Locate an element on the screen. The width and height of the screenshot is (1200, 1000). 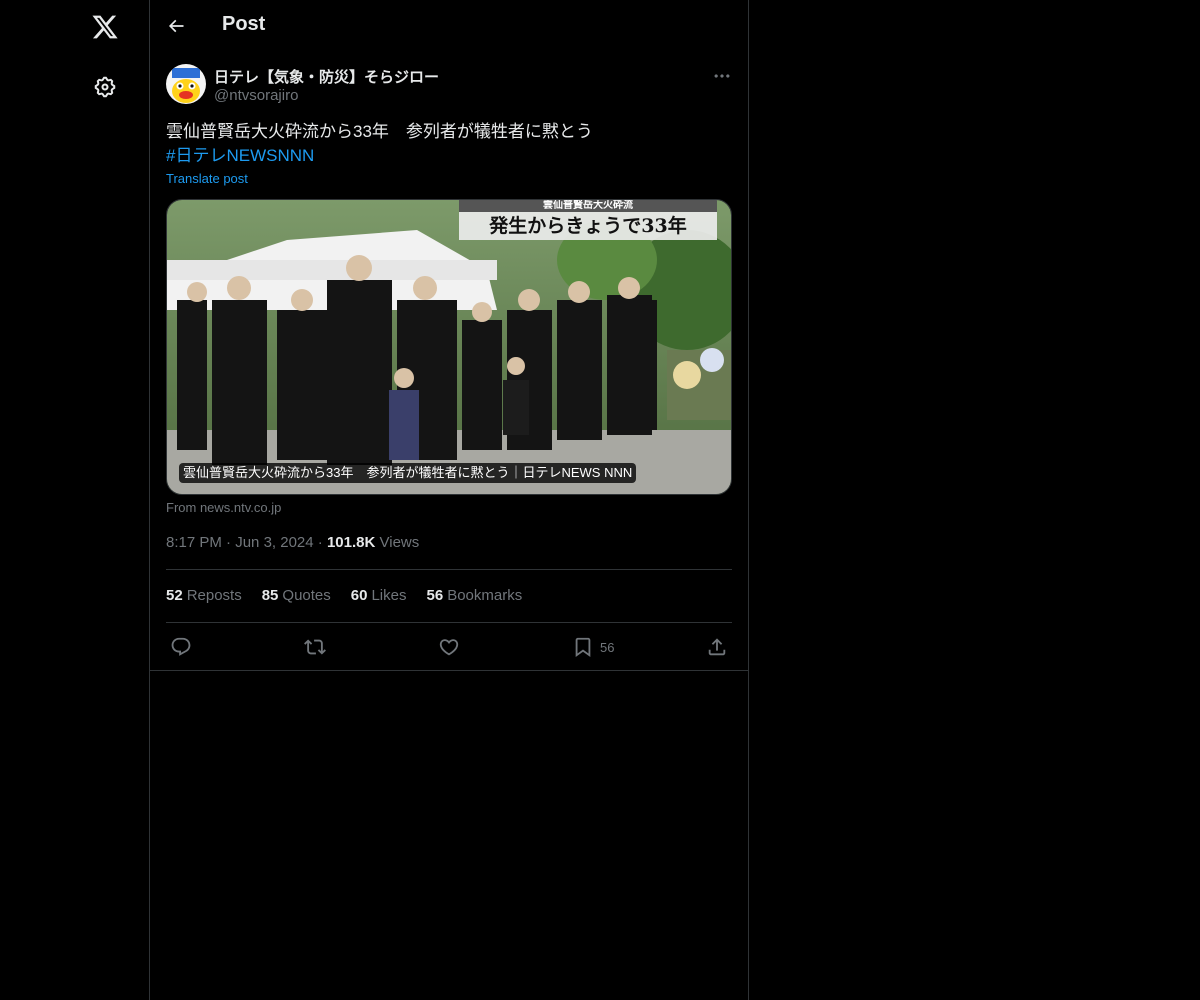
bookmark-button: 56 is located at coordinates (593, 647).